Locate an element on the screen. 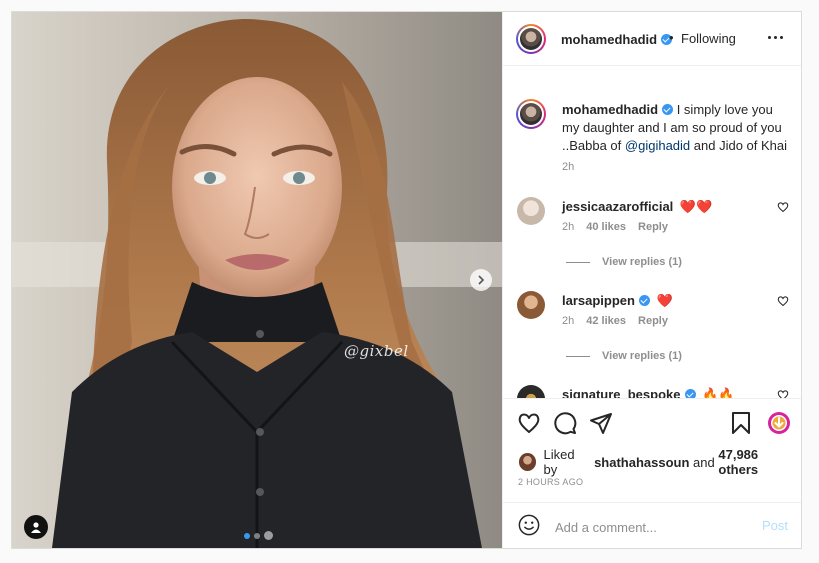 Image resolution: width=819 pixels, height=563 pixels. comment-username: signature_bespoke is located at coordinates (621, 392).